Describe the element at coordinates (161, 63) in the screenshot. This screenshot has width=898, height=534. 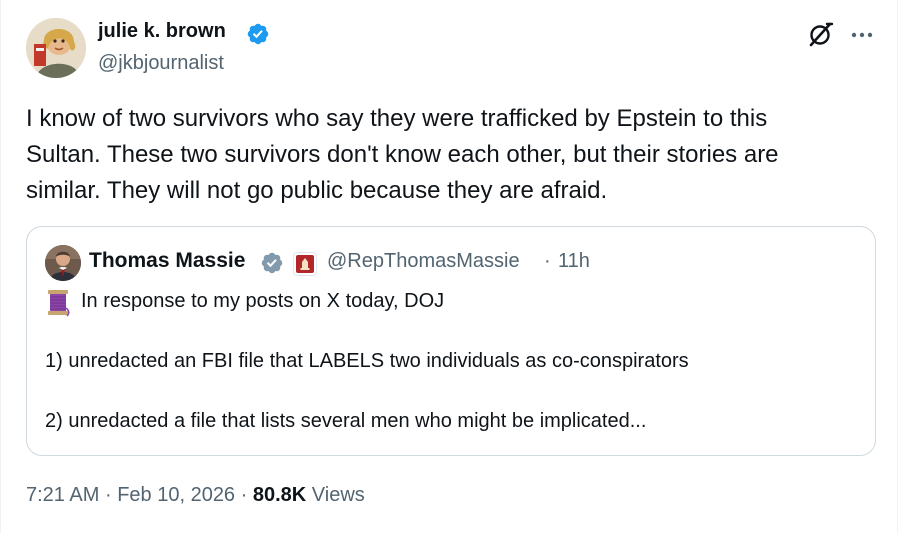
I see `author-handle: @jkbjournalist` at that location.